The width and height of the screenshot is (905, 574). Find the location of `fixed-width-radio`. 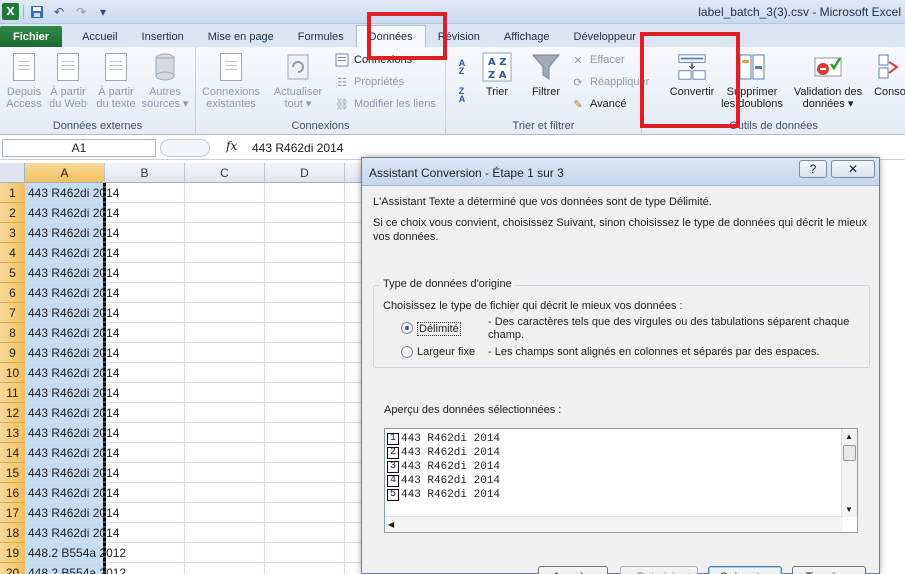

fixed-width-radio is located at coordinates (407, 352).